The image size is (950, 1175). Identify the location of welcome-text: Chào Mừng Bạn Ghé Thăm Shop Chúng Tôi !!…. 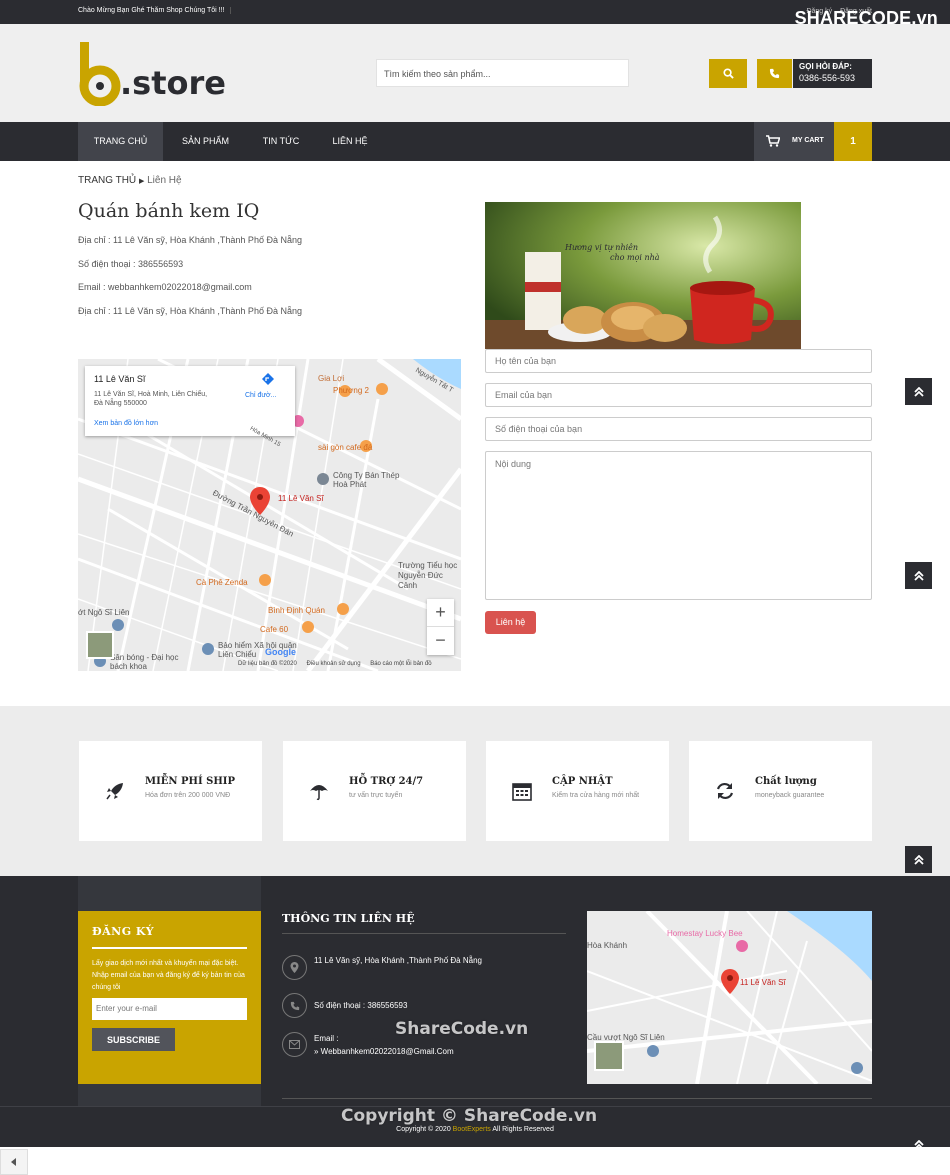
(155, 10).